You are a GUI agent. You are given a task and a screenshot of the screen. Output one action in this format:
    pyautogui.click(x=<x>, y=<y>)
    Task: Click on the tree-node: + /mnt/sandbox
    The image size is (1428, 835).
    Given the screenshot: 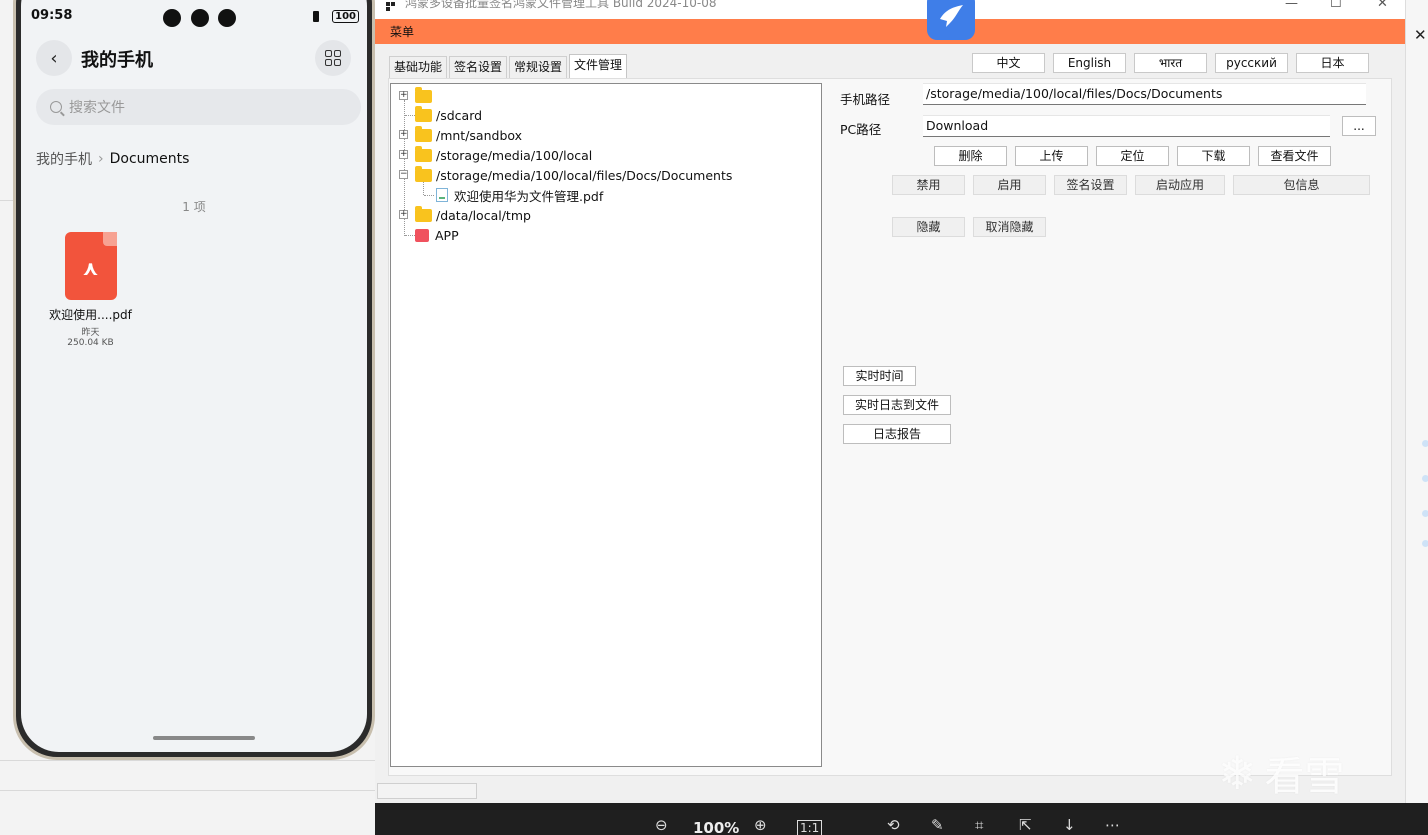 What is the action you would take?
    pyautogui.click(x=461, y=135)
    